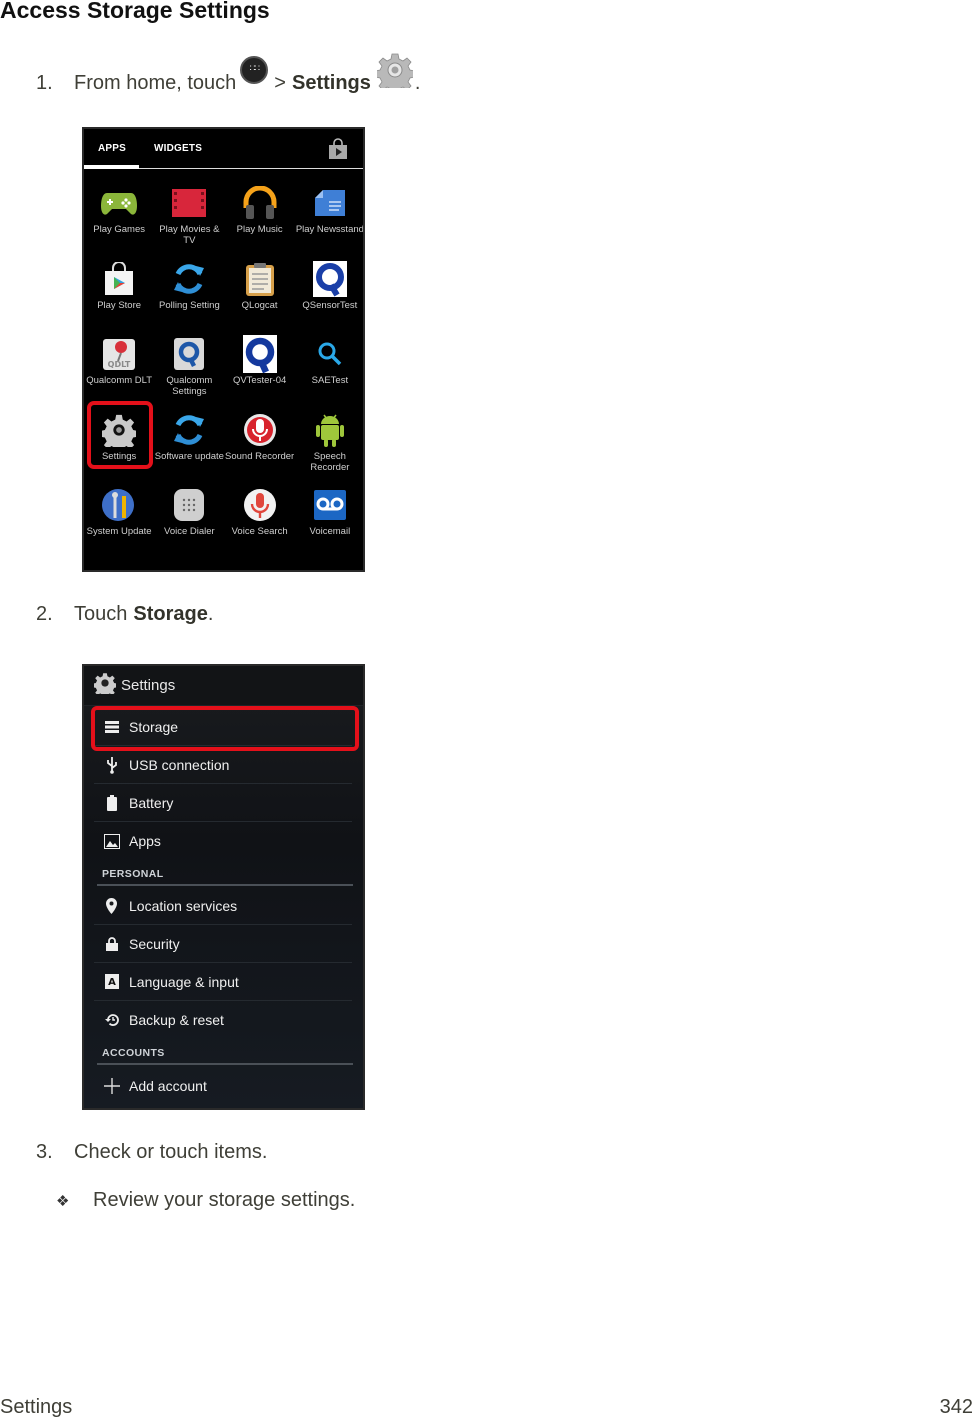 This screenshot has height=1419, width=973. I want to click on play-newsstand-icon, so click(330, 203).